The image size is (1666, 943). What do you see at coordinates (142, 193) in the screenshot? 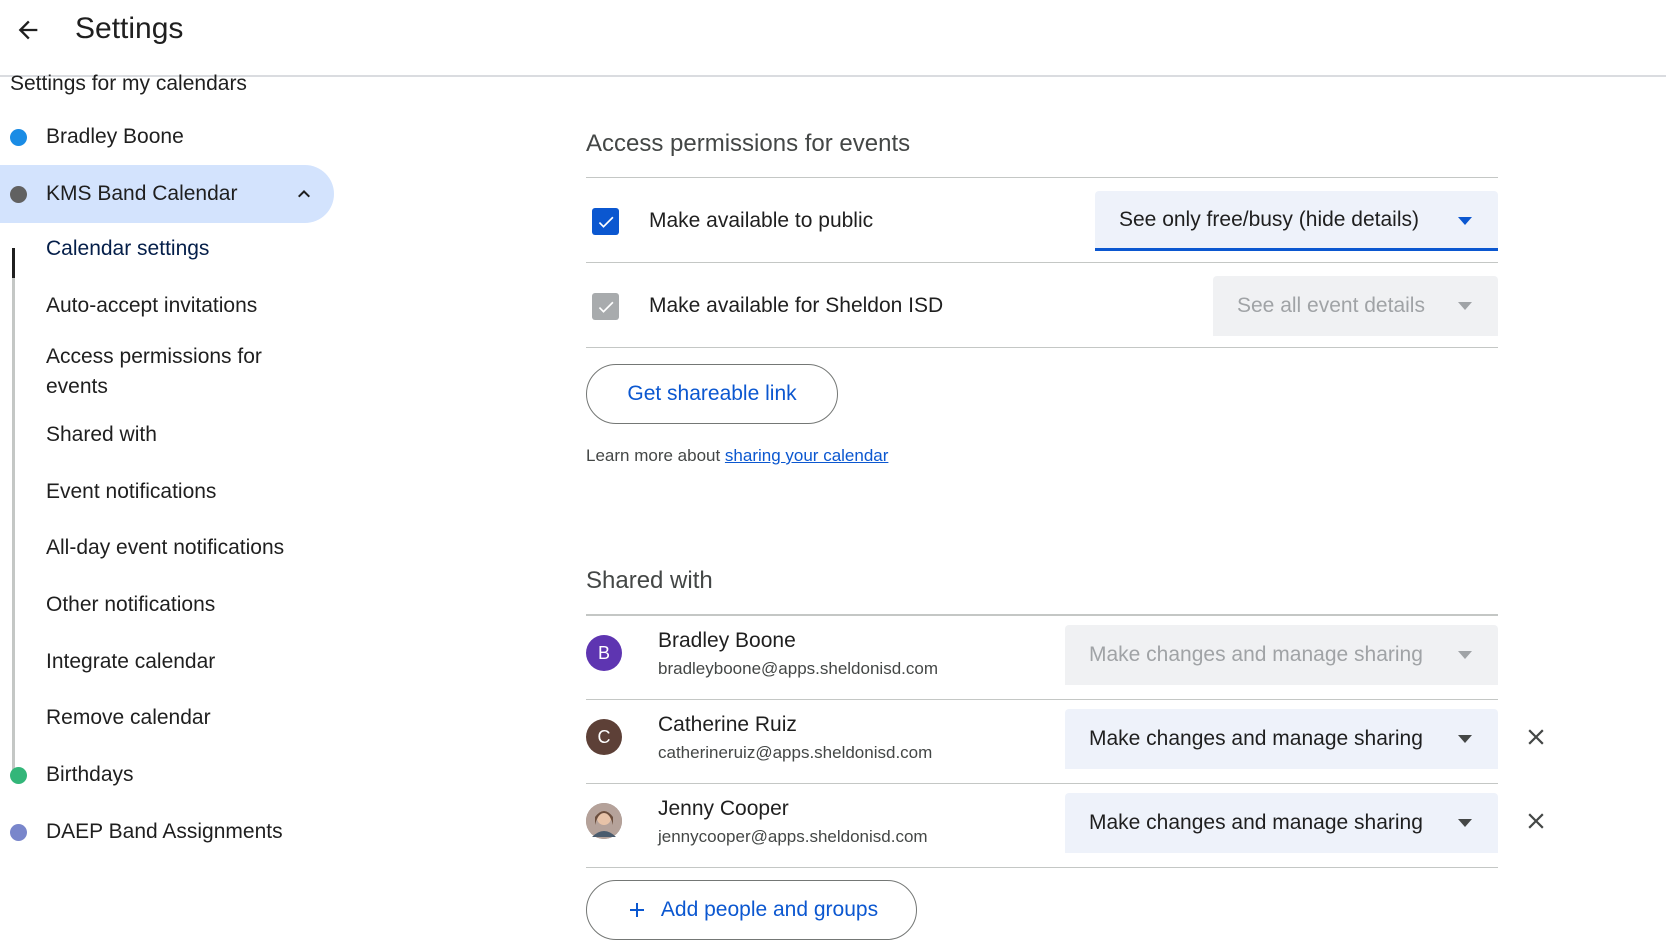
I see `sidebar-item-label: KMS Band Calendar` at bounding box center [142, 193].